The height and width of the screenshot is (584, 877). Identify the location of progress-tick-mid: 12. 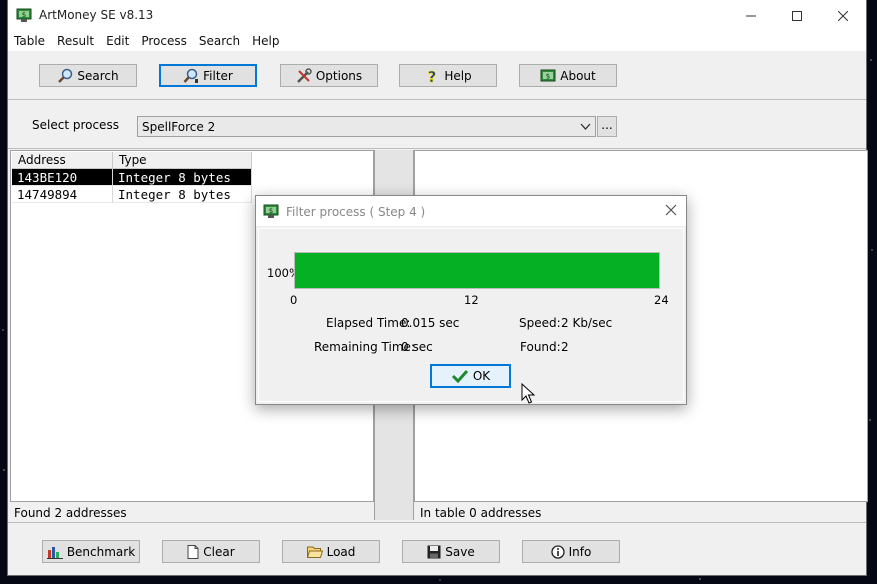
(471, 300).